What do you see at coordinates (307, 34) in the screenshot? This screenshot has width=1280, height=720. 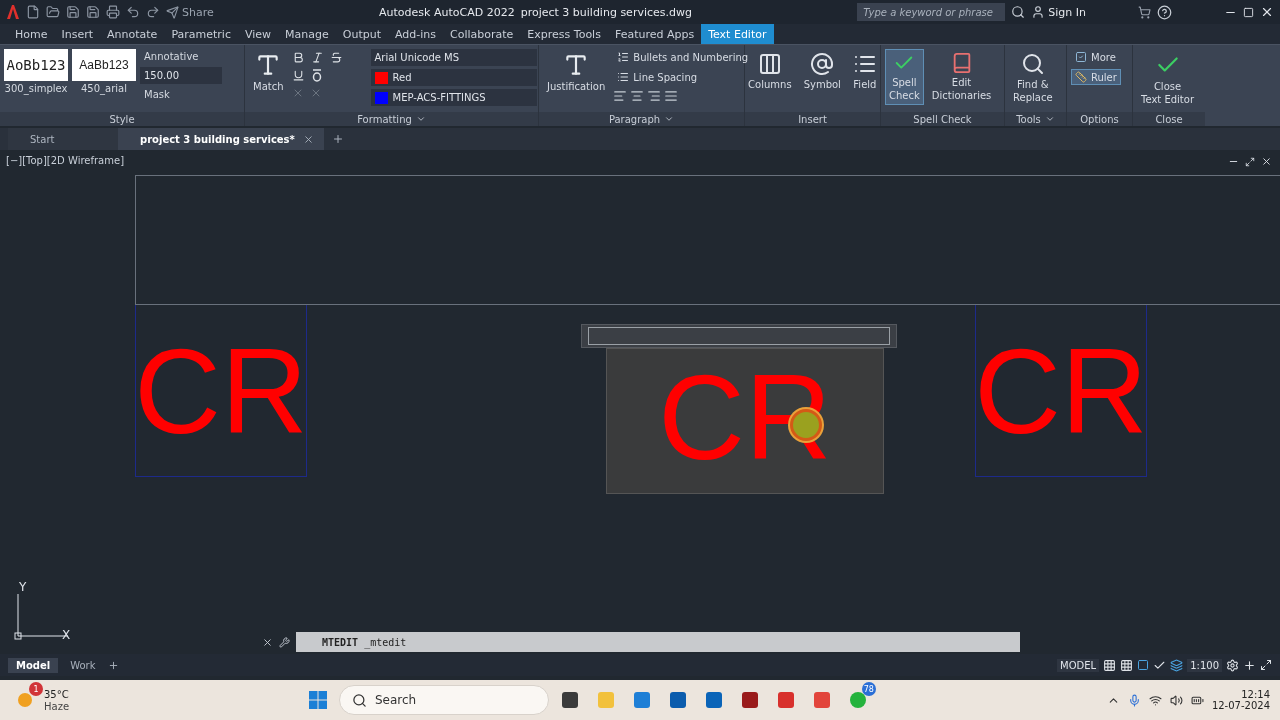 I see `ribbon-tab: Manage` at bounding box center [307, 34].